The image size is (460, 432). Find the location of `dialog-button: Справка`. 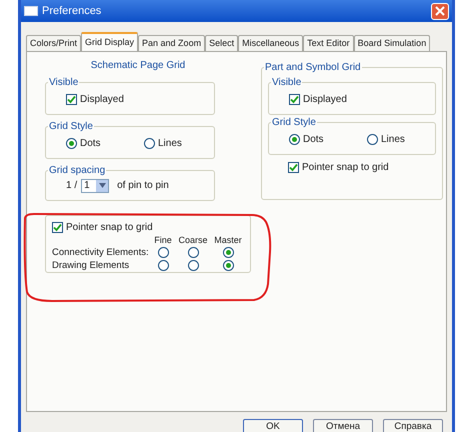

dialog-button: Справка is located at coordinates (413, 425).